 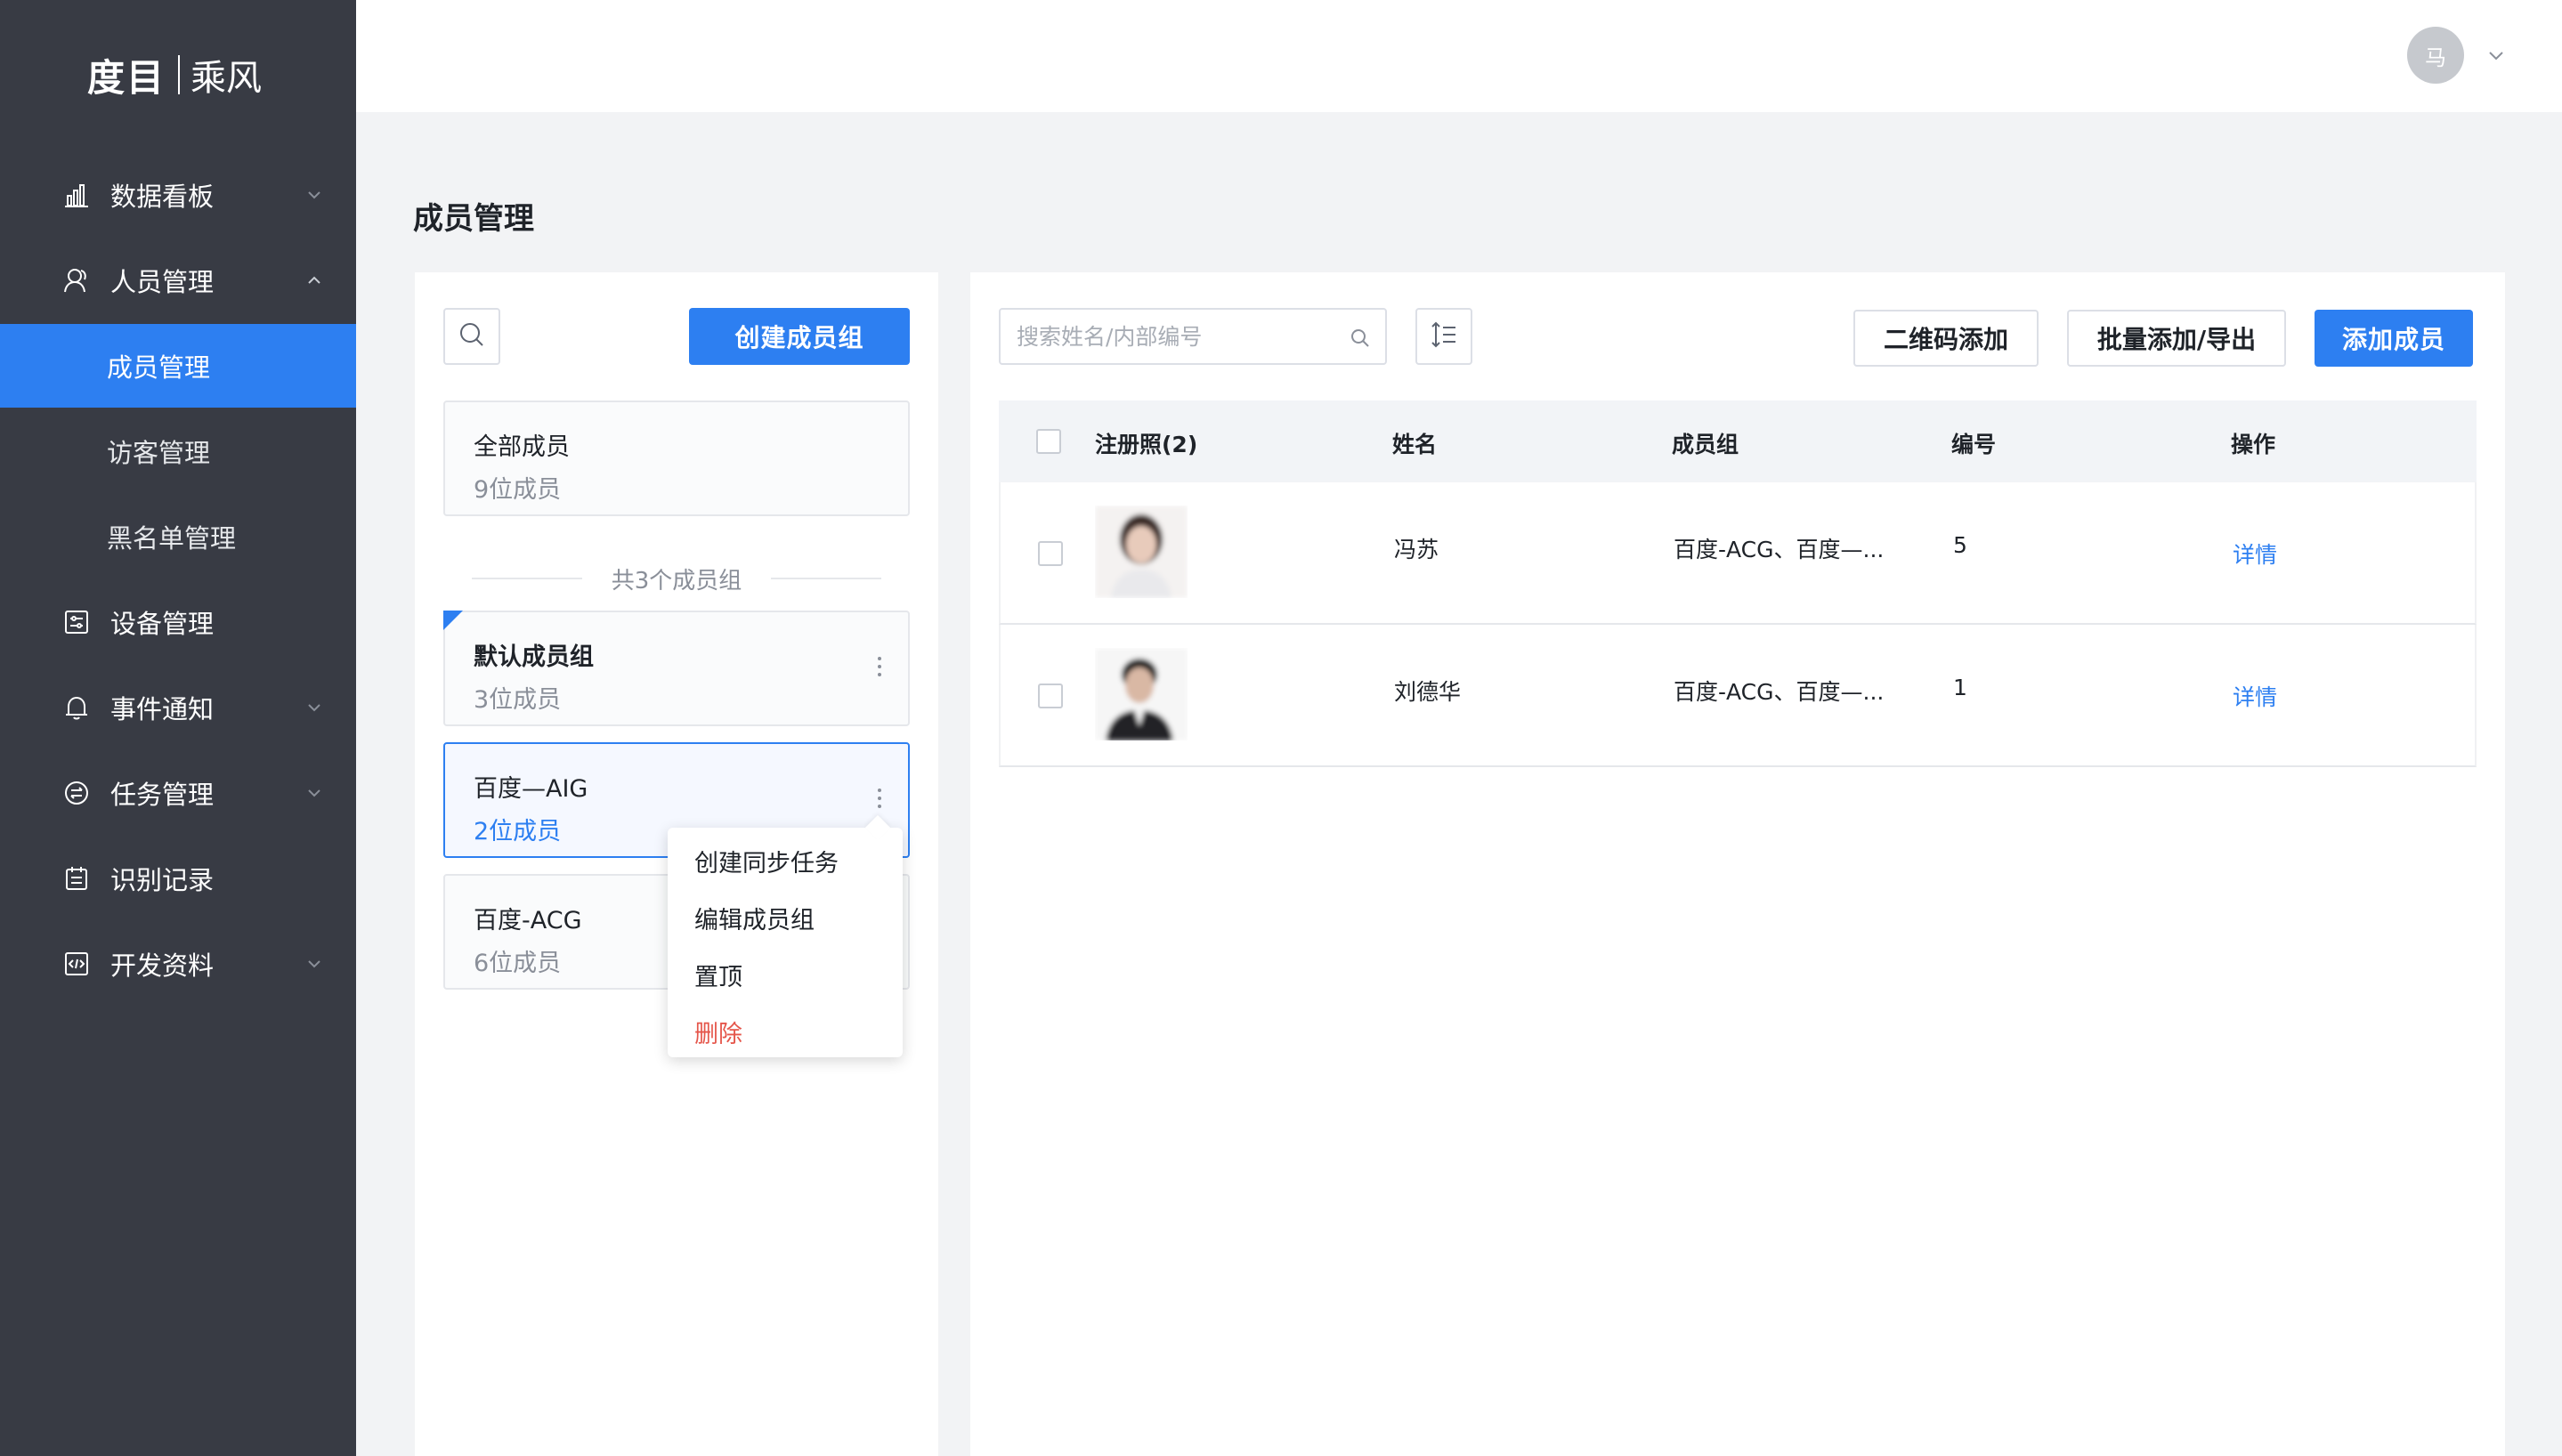 I want to click on bell-icon, so click(x=76, y=707).